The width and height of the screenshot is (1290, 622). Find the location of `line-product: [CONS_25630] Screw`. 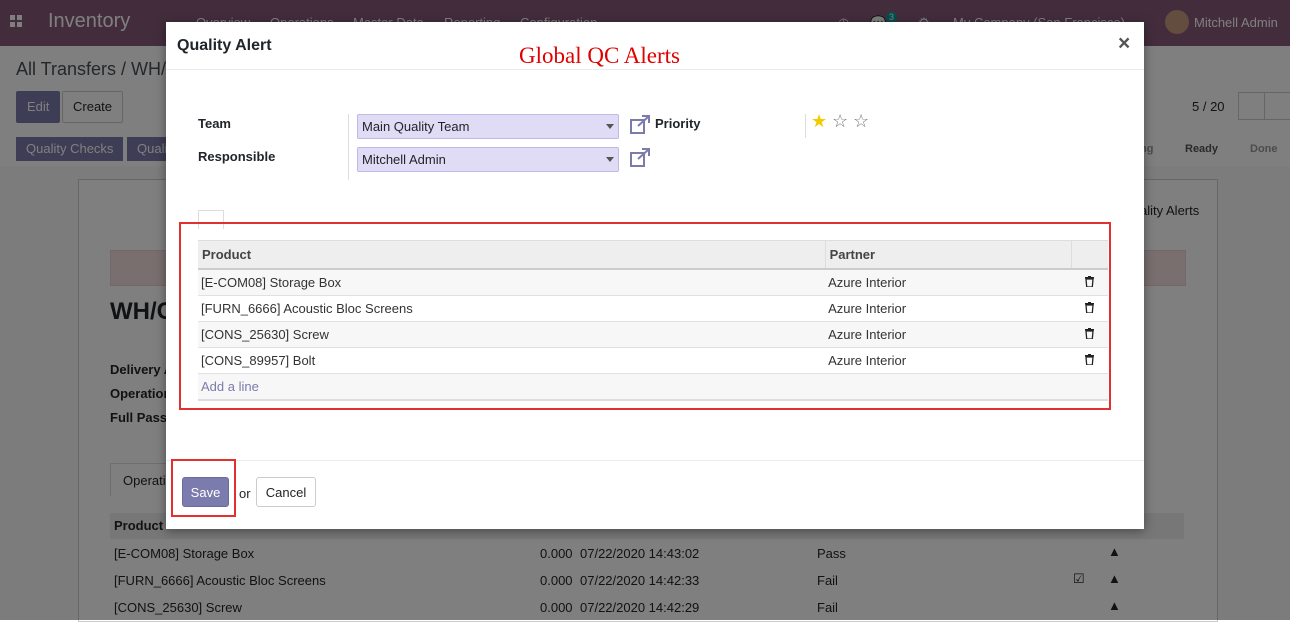

line-product: [CONS_25630] Screw is located at coordinates (512, 334).